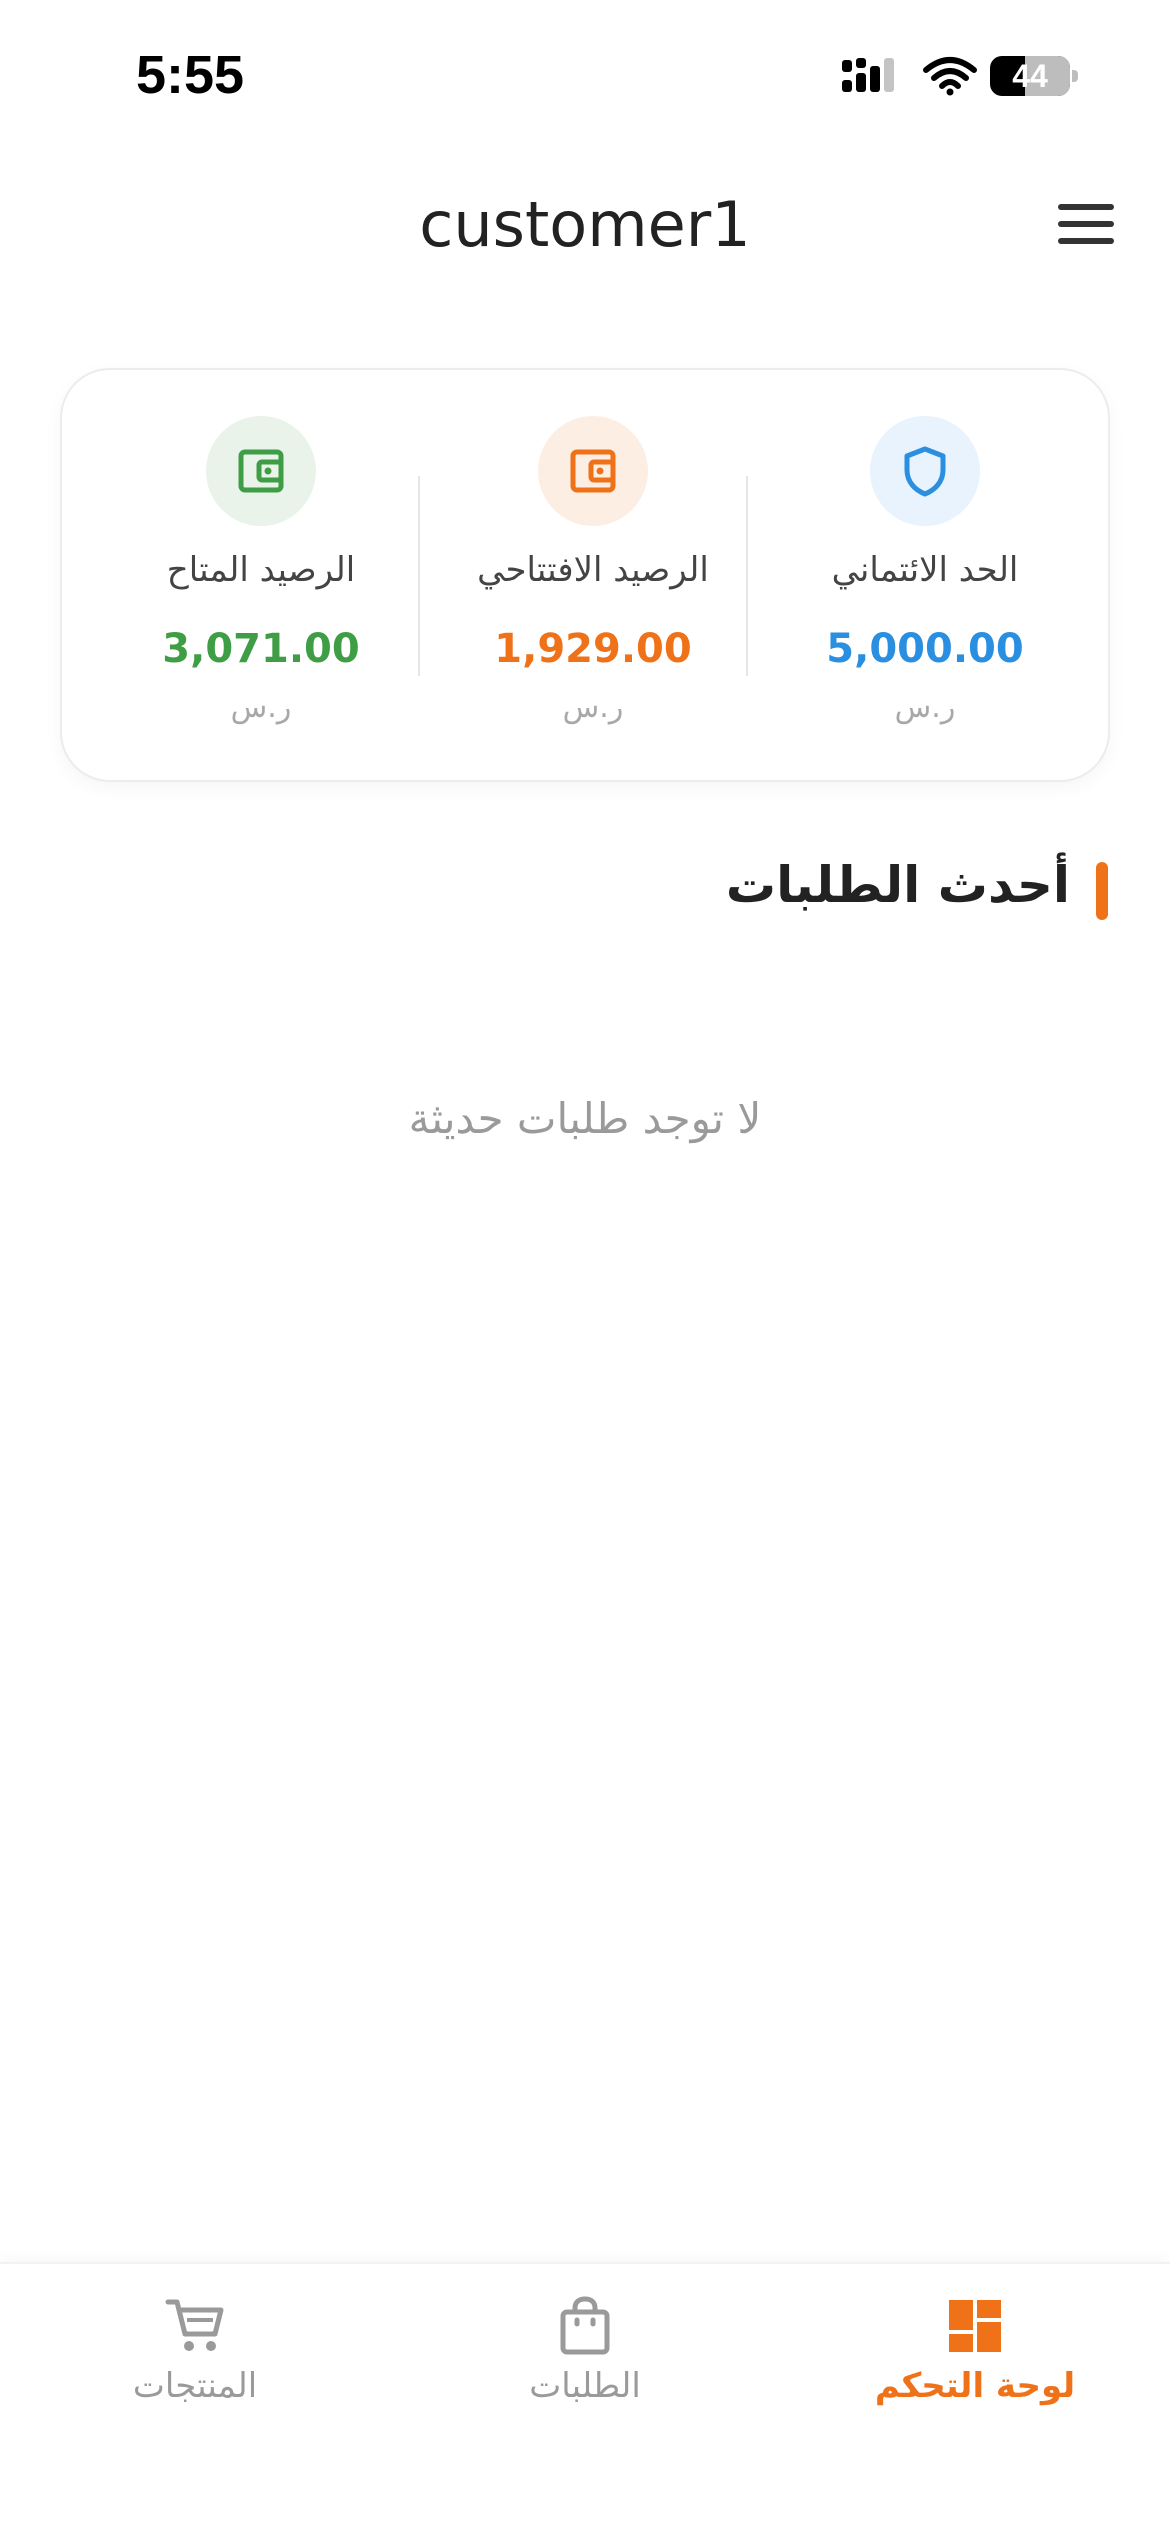 This screenshot has width=1170, height=2532. I want to click on credit-limit-stat: الحد الائتماني 5,000.00 ر.س, so click(925, 575).